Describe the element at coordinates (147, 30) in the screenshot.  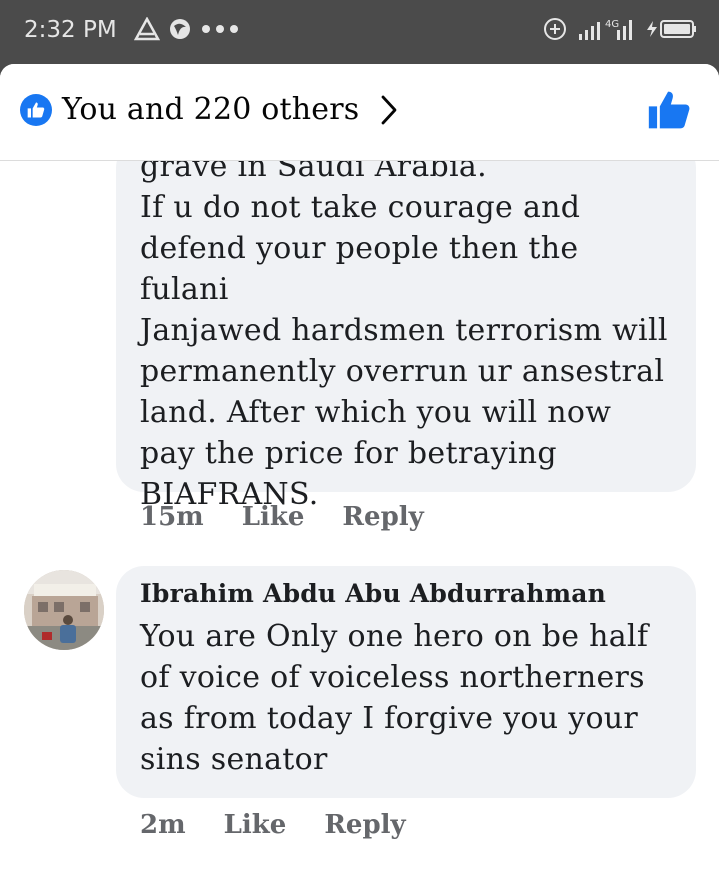
I see `navigation-icon` at that location.